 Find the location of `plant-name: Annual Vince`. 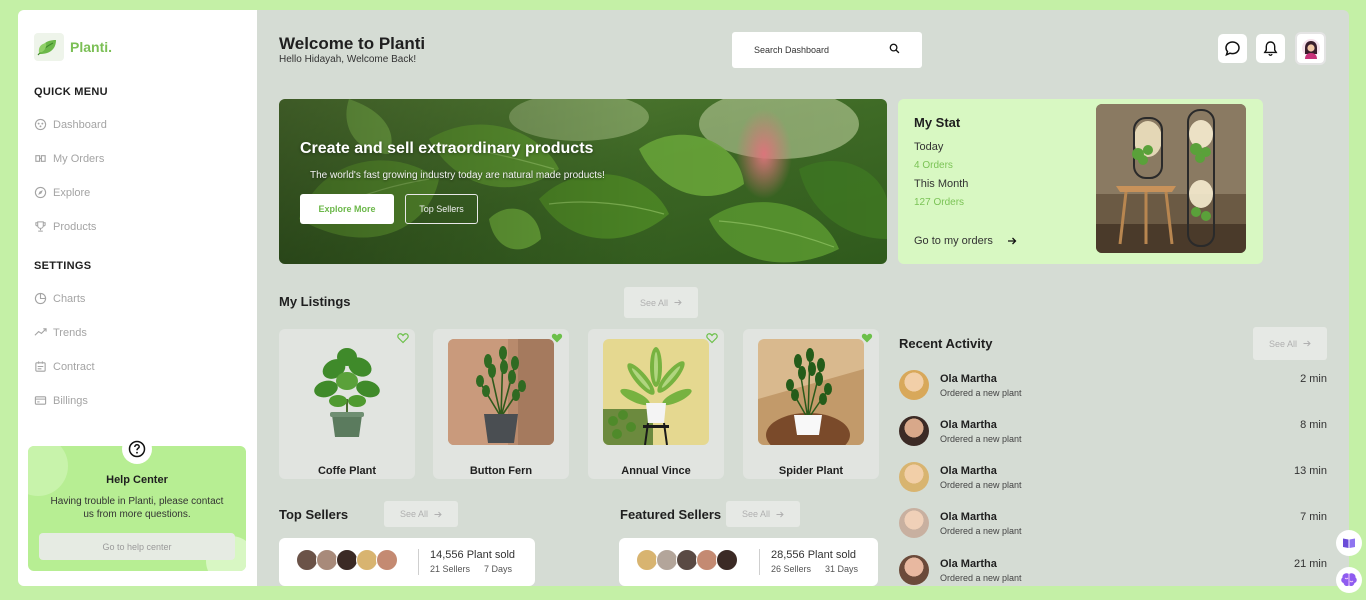

plant-name: Annual Vince is located at coordinates (656, 471).